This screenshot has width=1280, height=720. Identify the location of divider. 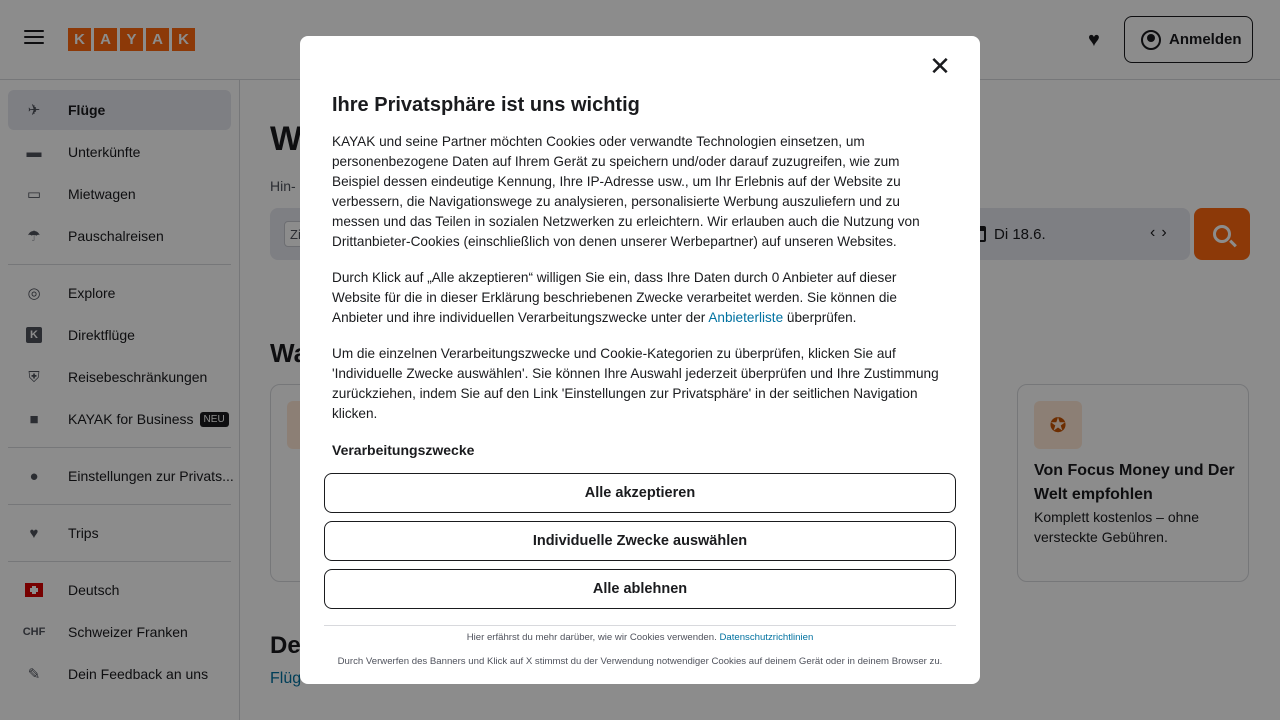
(640, 625).